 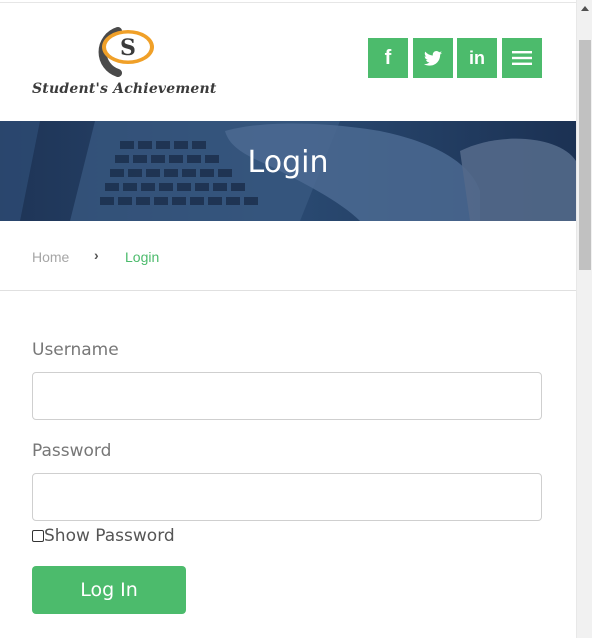 I want to click on password-input, so click(x=287, y=497).